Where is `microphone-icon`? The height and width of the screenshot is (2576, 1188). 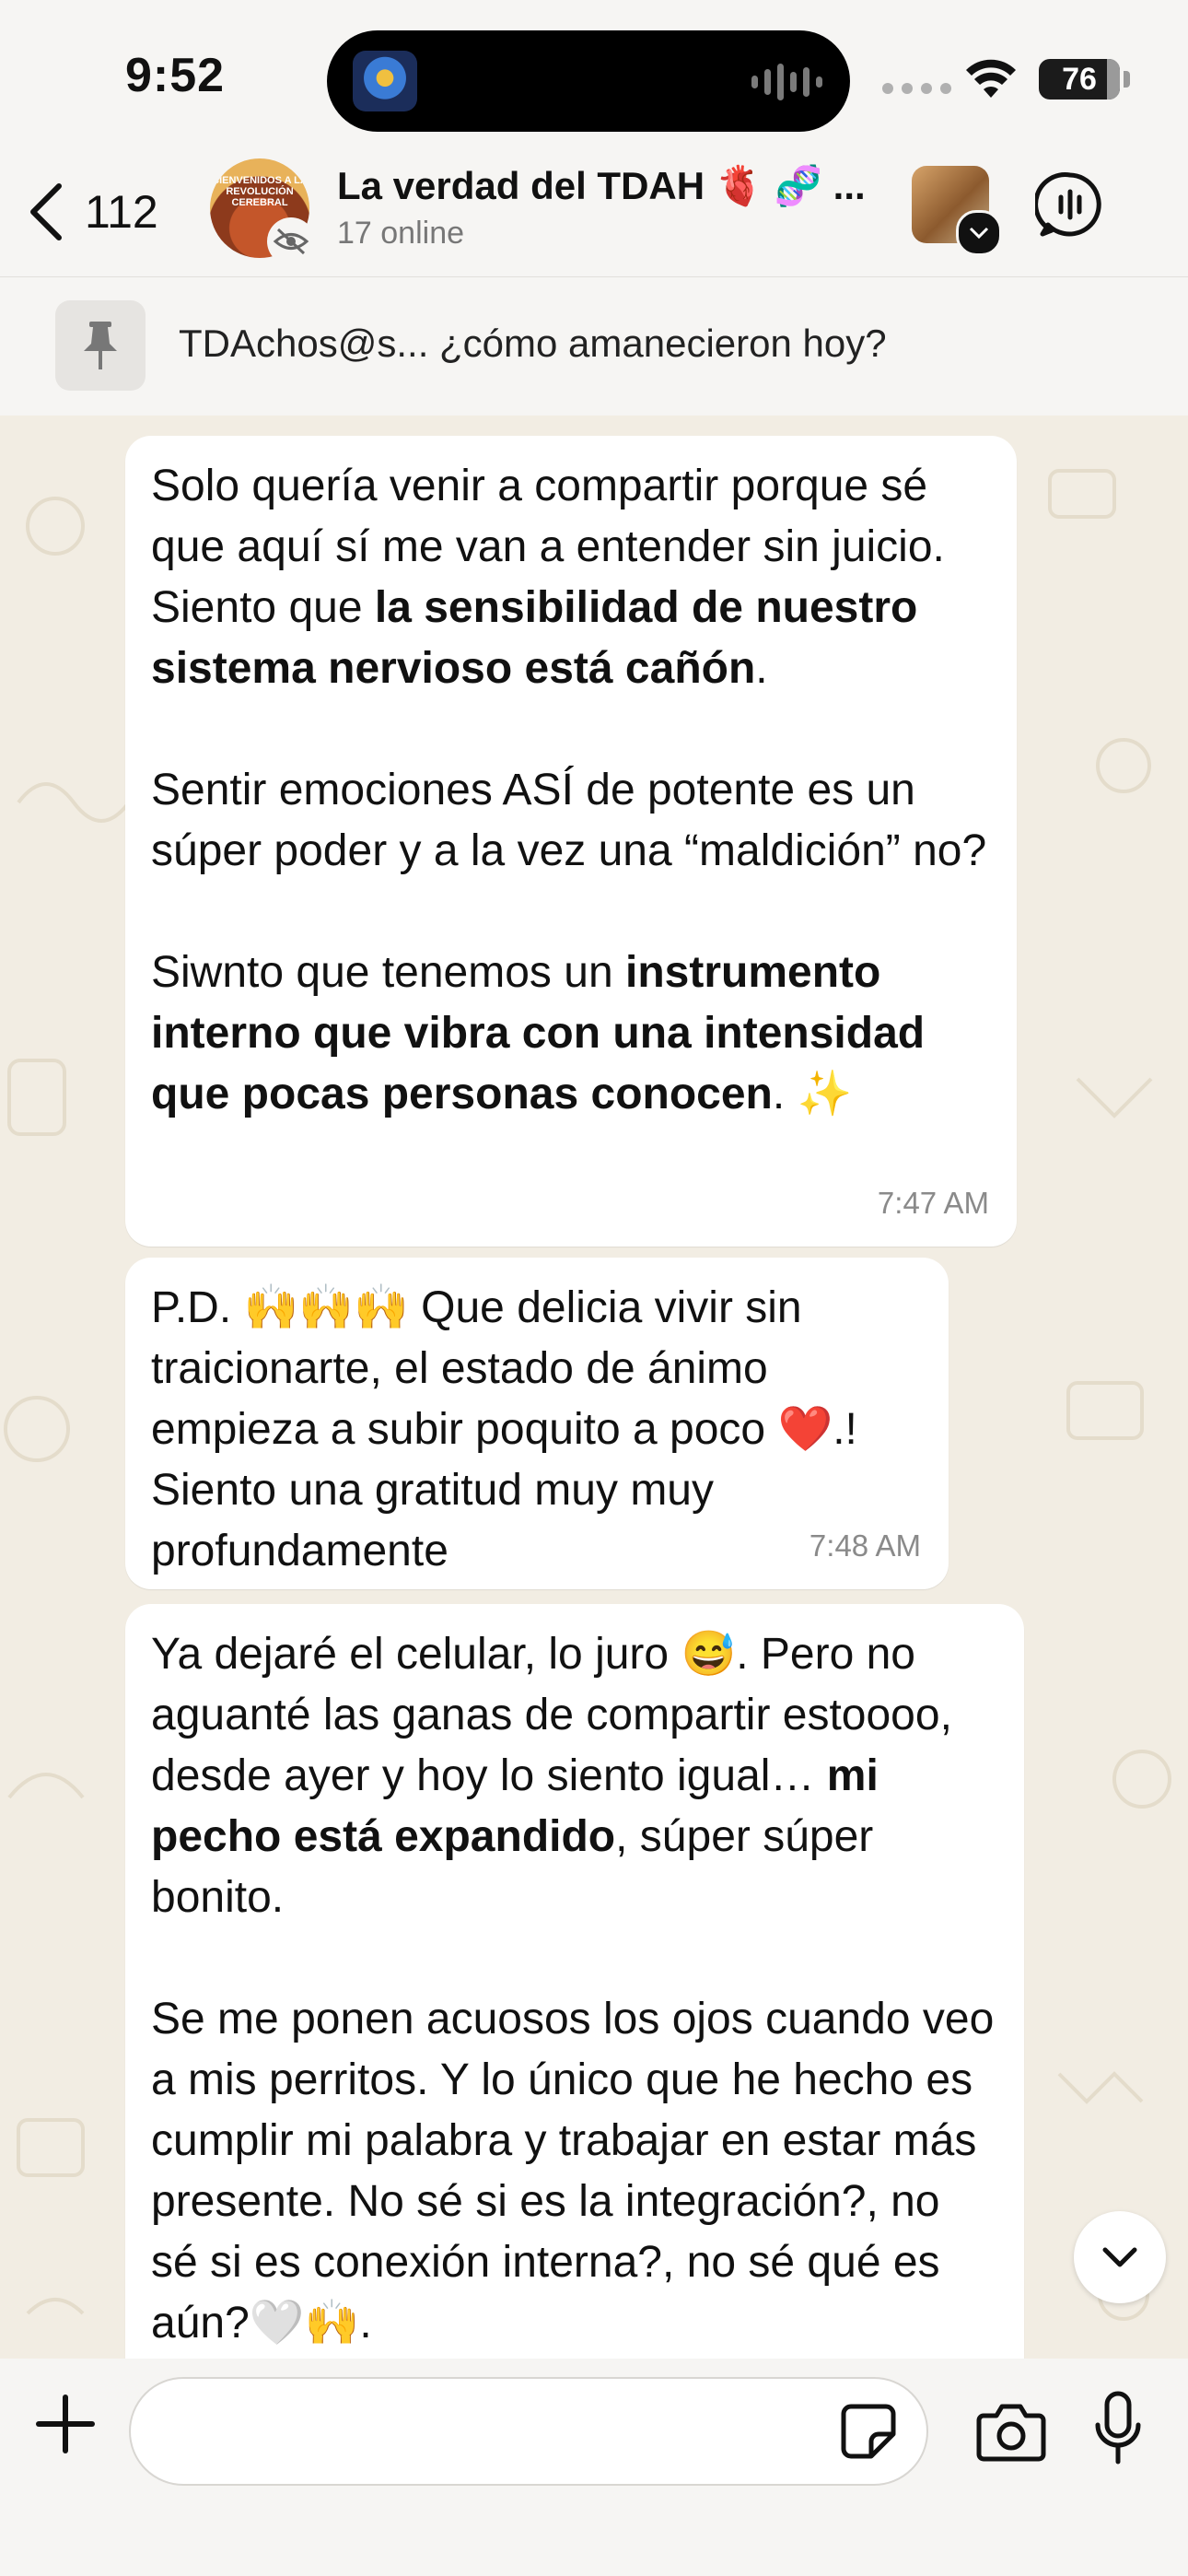
microphone-icon is located at coordinates (1118, 2428).